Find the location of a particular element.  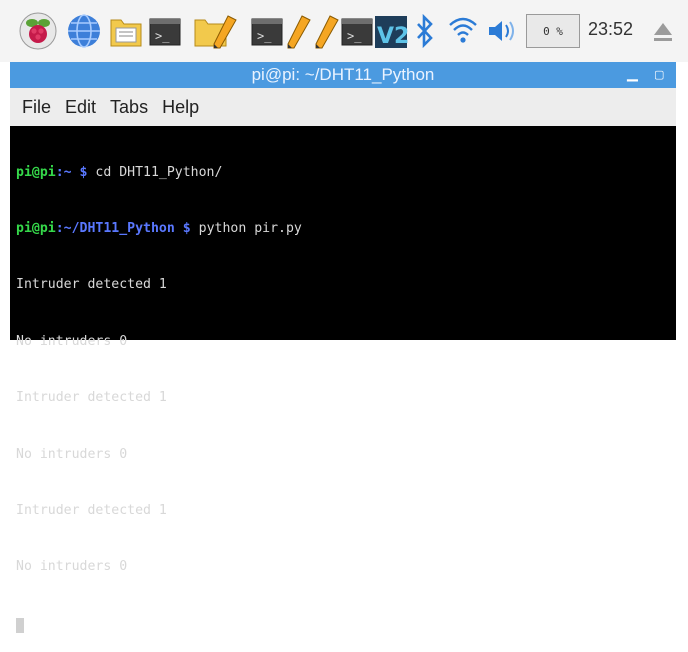

vnc-icon: V2 is located at coordinates (391, 31).